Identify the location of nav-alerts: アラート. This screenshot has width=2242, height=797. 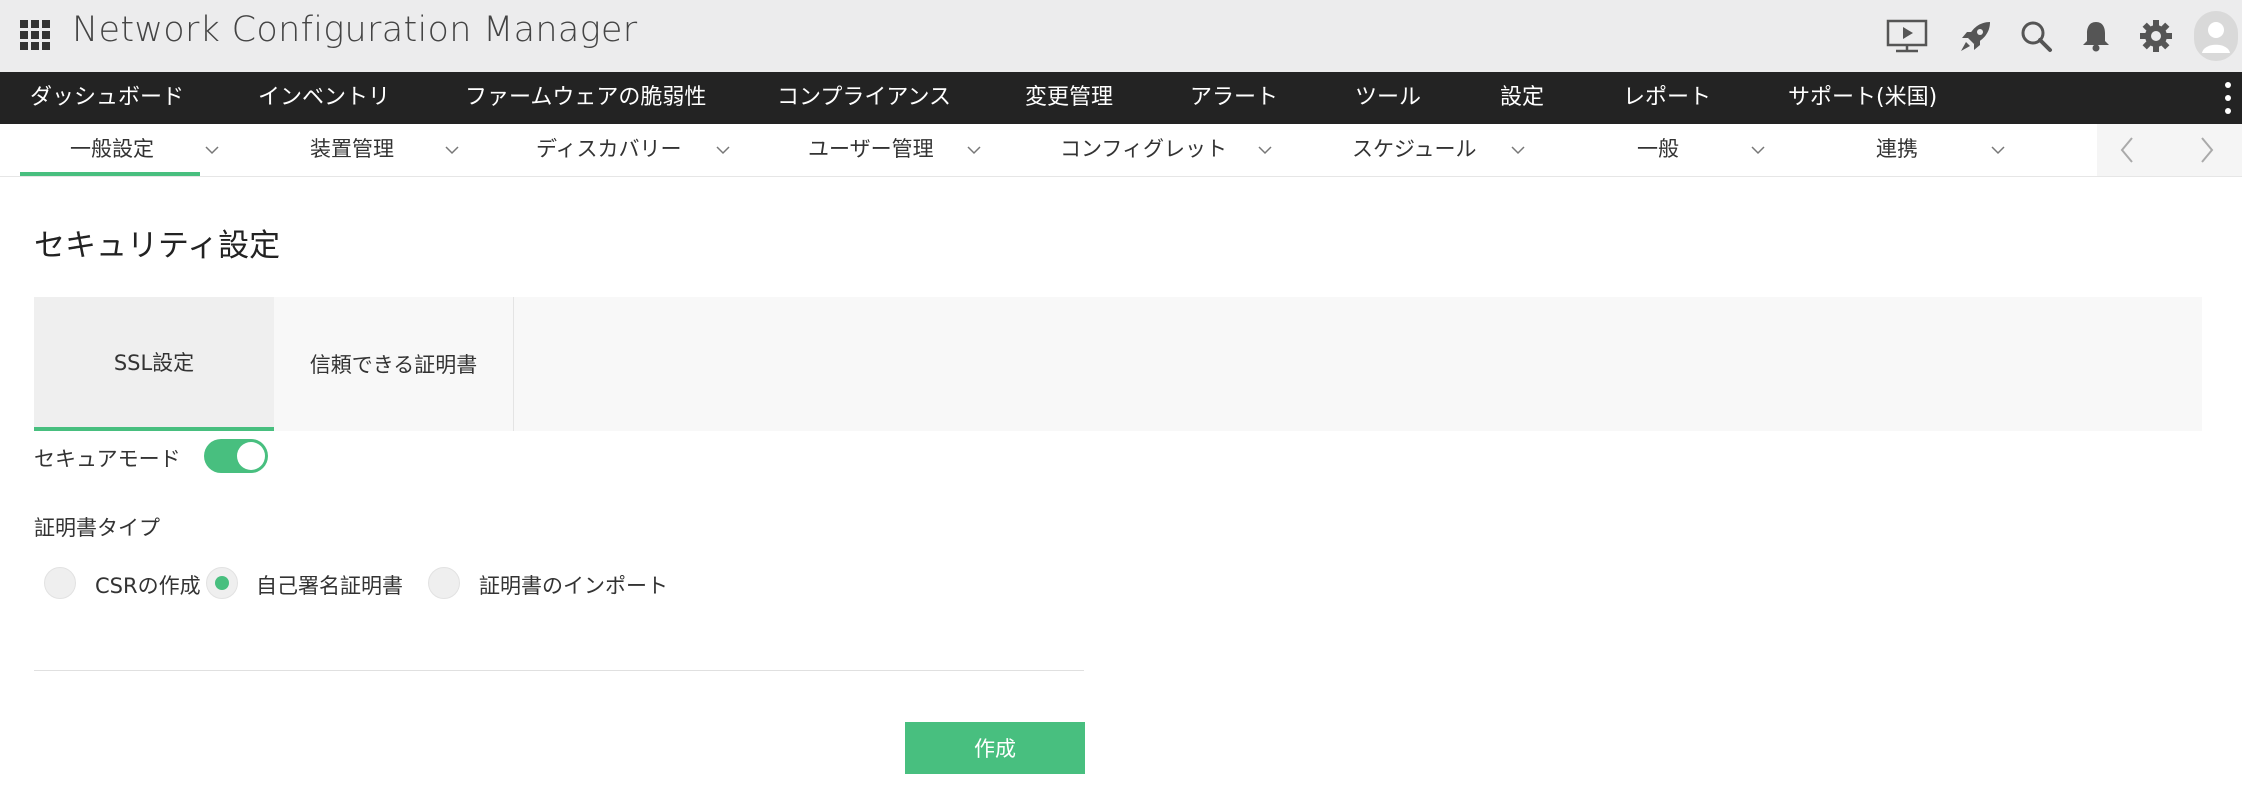
(1234, 98).